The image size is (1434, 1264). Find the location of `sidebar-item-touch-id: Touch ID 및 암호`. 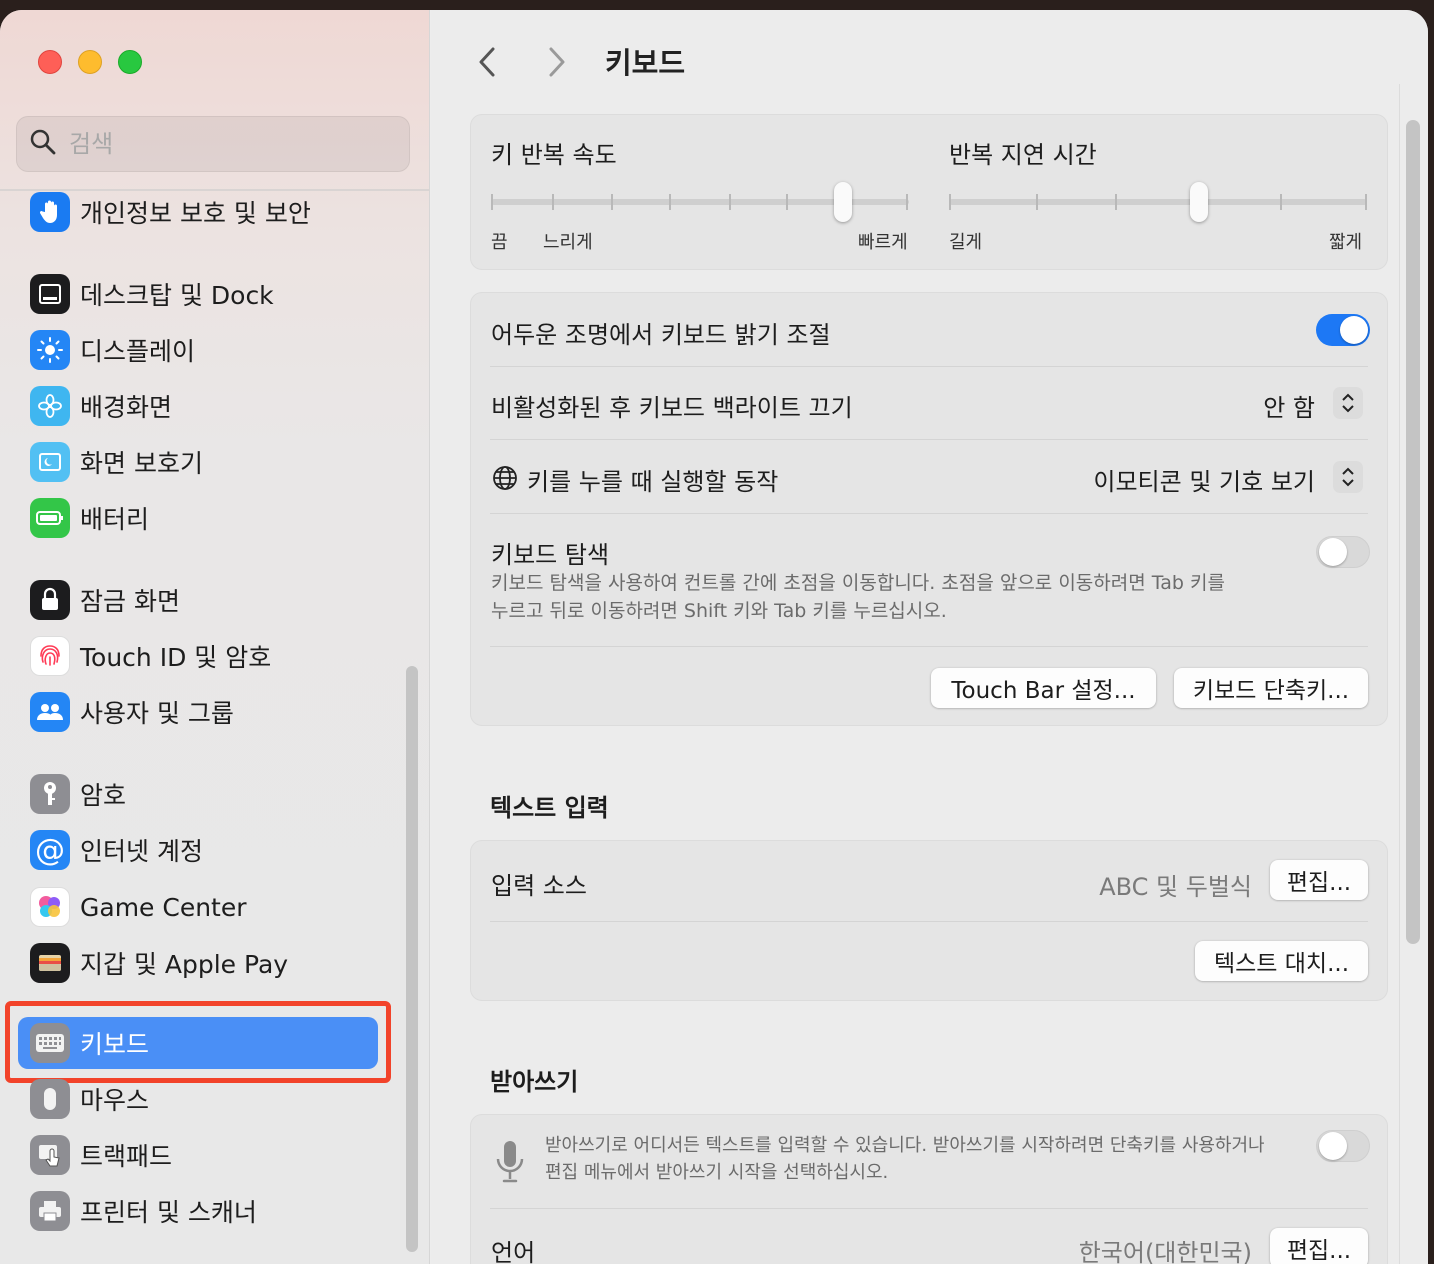

sidebar-item-touch-id: Touch ID 및 암호 is located at coordinates (198, 656).